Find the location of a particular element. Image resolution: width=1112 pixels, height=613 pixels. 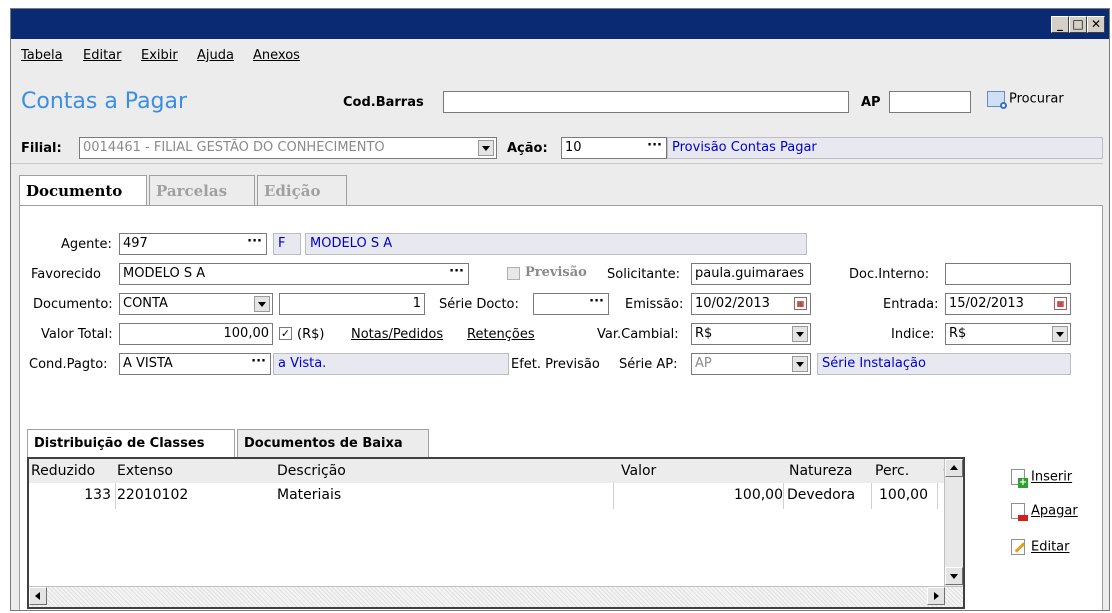

filial-select: 0014461 - FILIAL GESTÃO DO CONHECIMENTO is located at coordinates (288, 148).